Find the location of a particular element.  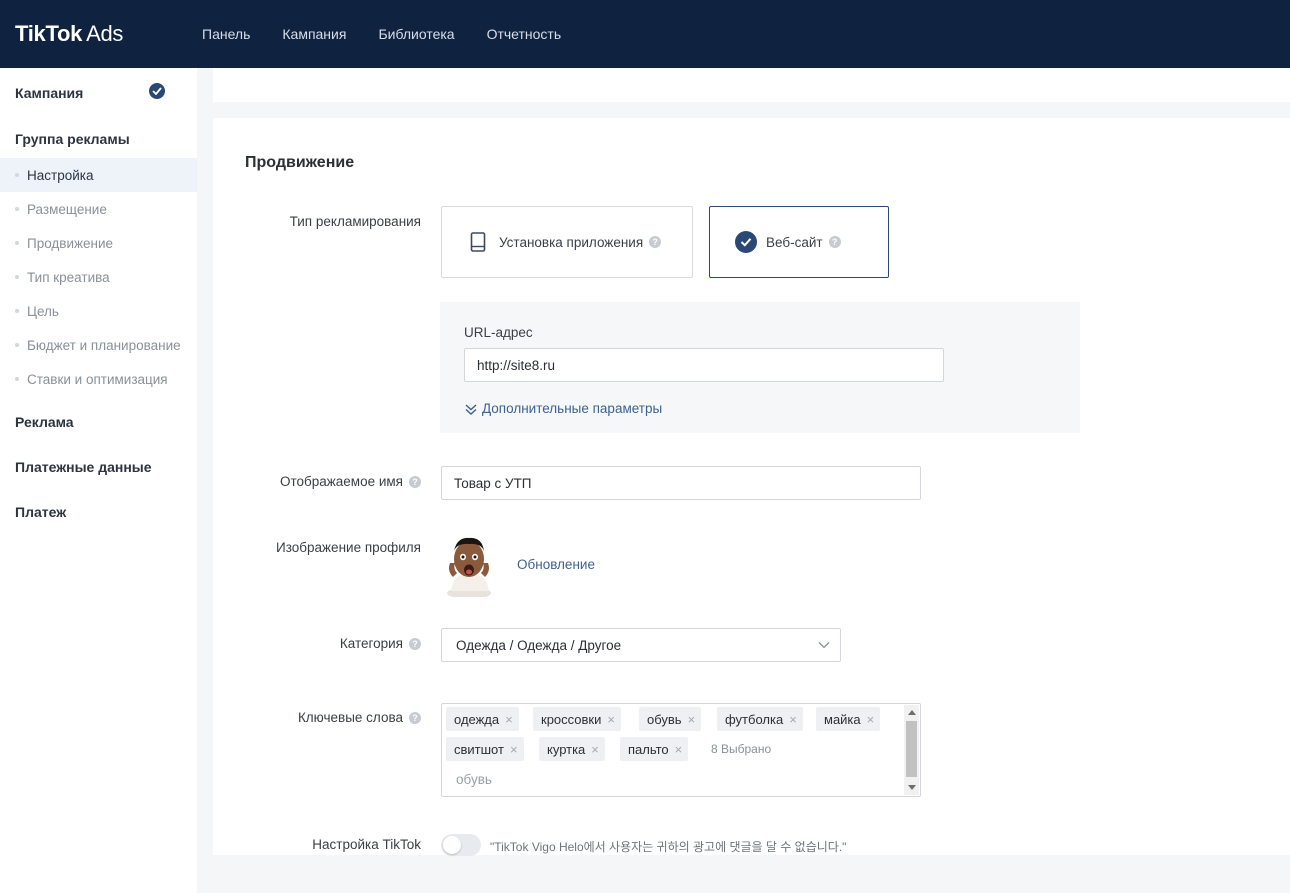

advanced-options-toggle: Дополнительные параметры is located at coordinates (563, 408).